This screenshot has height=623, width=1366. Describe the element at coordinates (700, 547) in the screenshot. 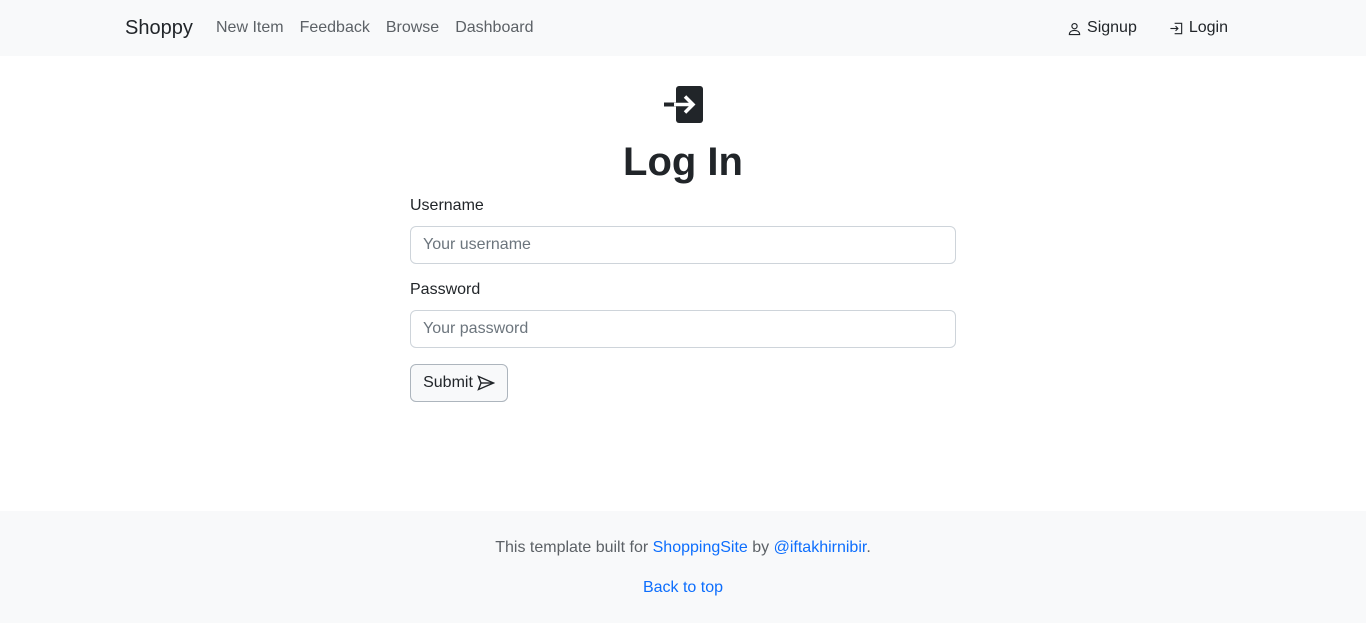

I see `site-link: ShoppingSite` at that location.